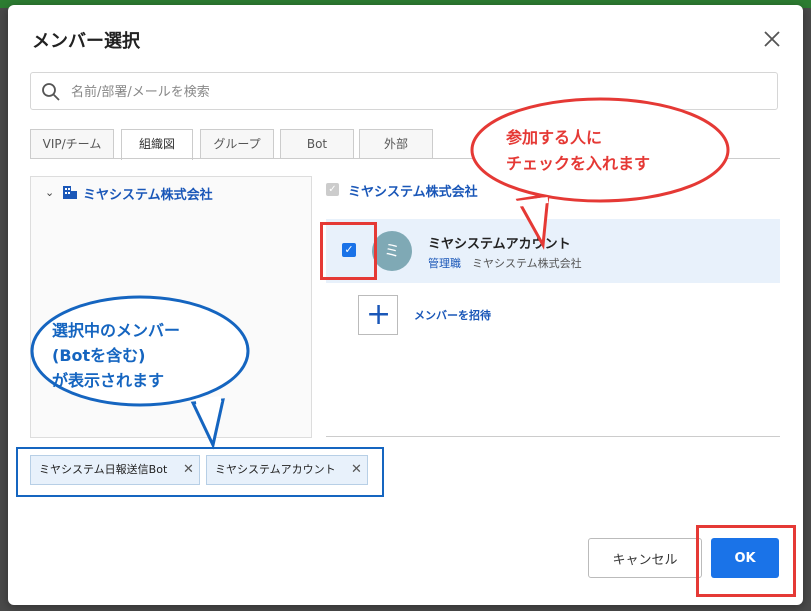  Describe the element at coordinates (99, 355) in the screenshot. I see `annotation-blue-line2: (Botを含む)` at that location.